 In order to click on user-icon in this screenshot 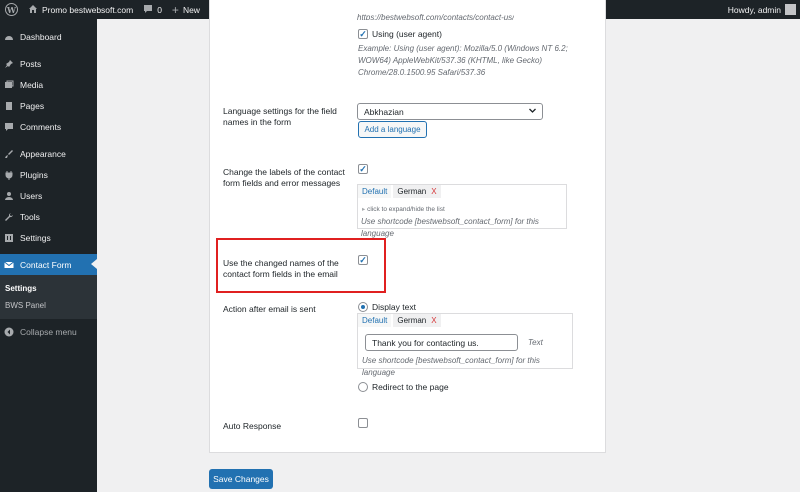, I will do `click(9, 196)`.